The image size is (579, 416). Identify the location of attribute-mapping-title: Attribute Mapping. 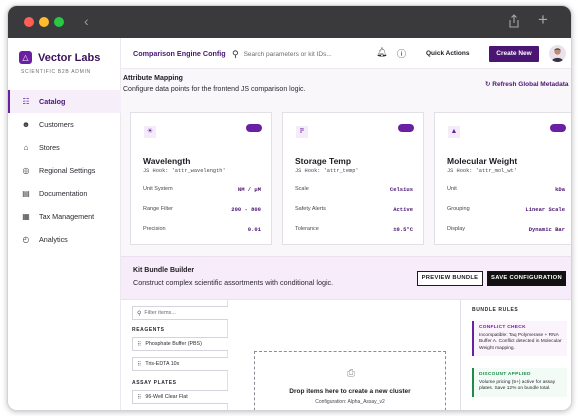
(153, 78).